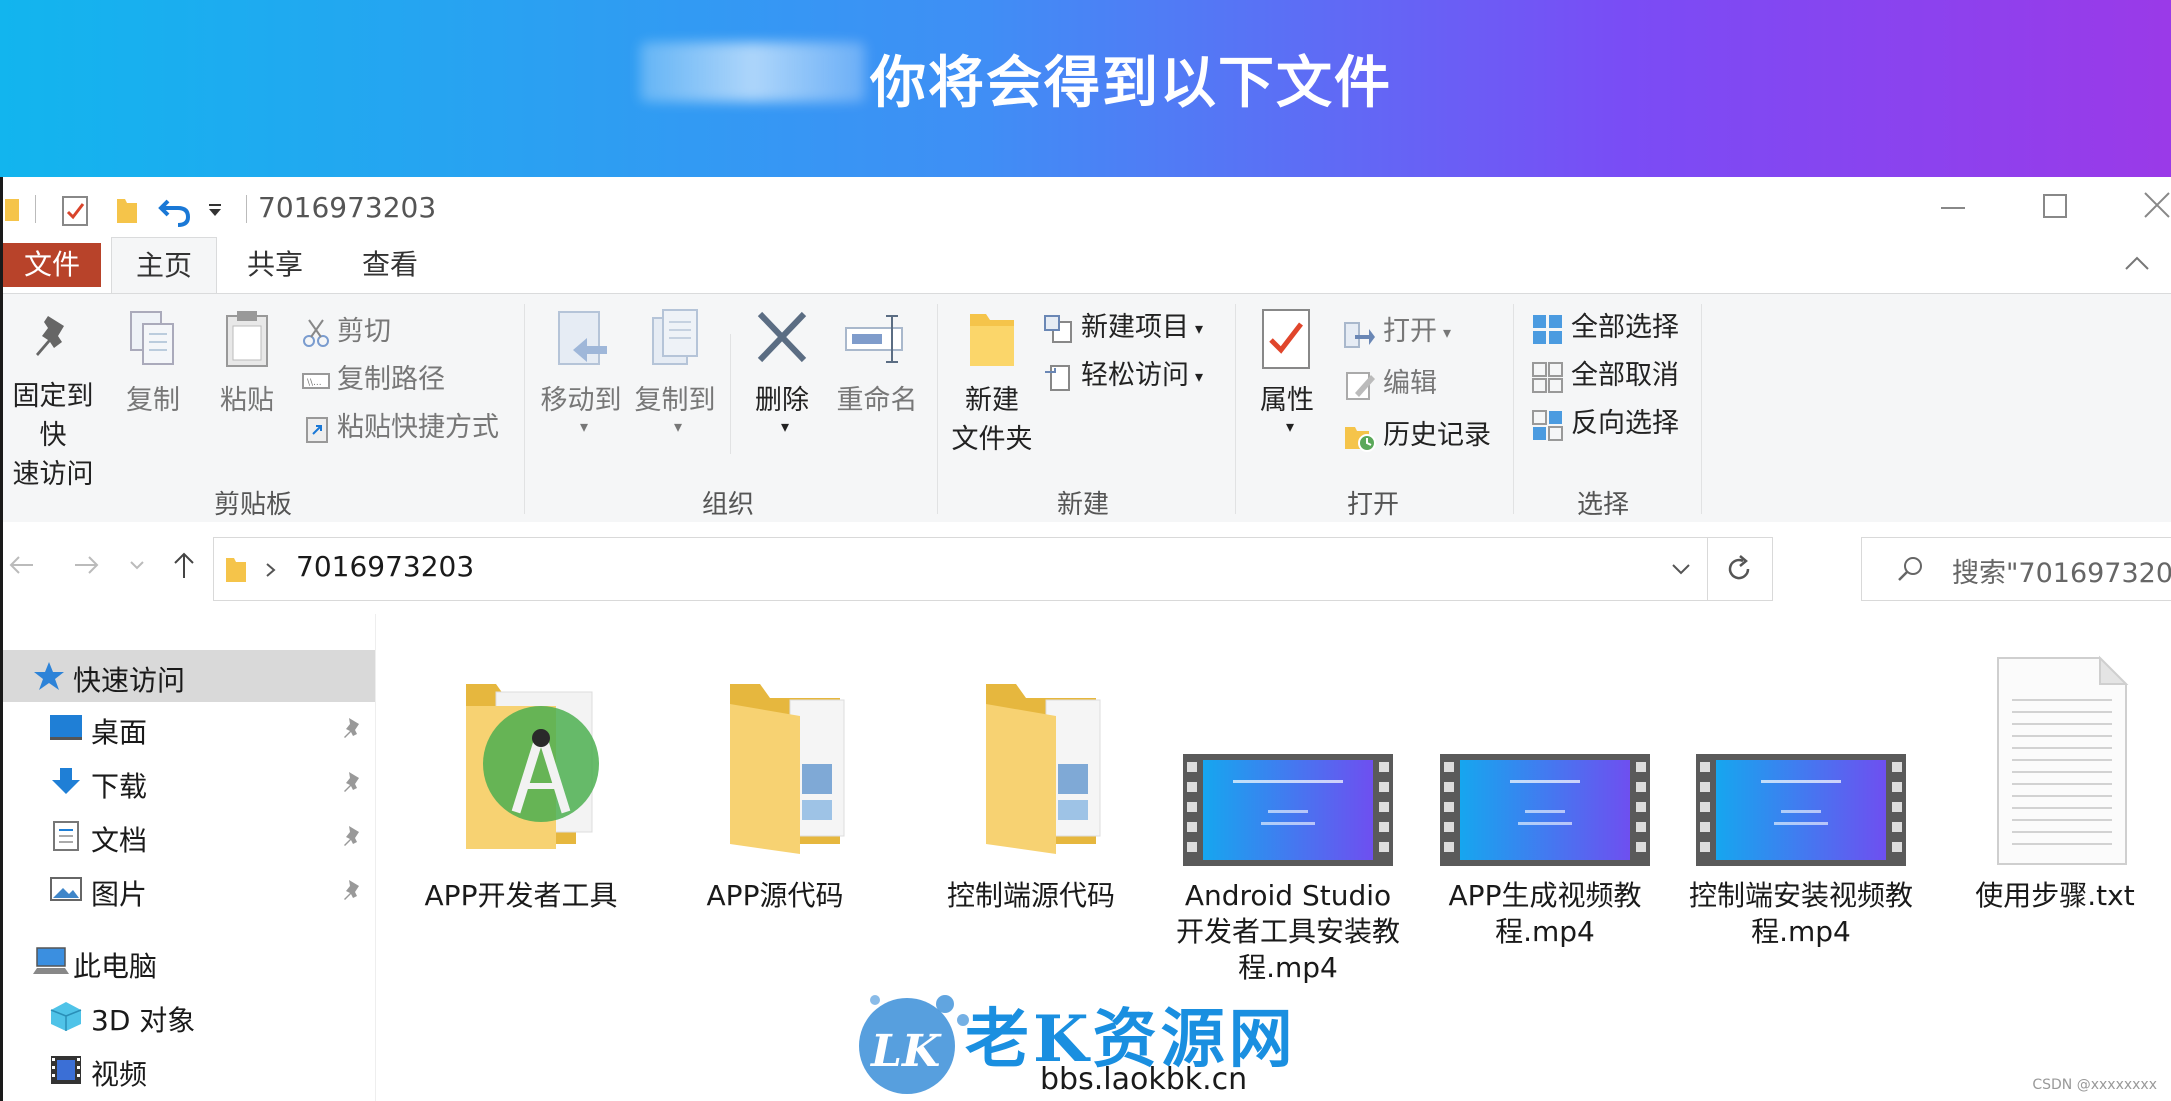 Image resolution: width=2171 pixels, height=1101 pixels. What do you see at coordinates (66, 727) in the screenshot?
I see `desktop-icon` at bounding box center [66, 727].